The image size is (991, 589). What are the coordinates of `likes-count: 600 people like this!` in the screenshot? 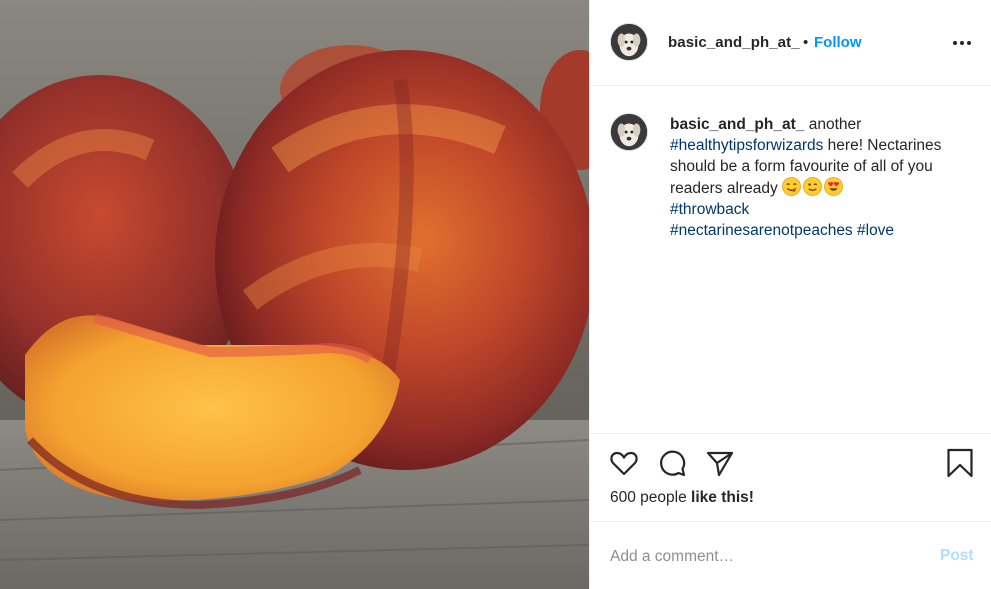 It's located at (682, 498).